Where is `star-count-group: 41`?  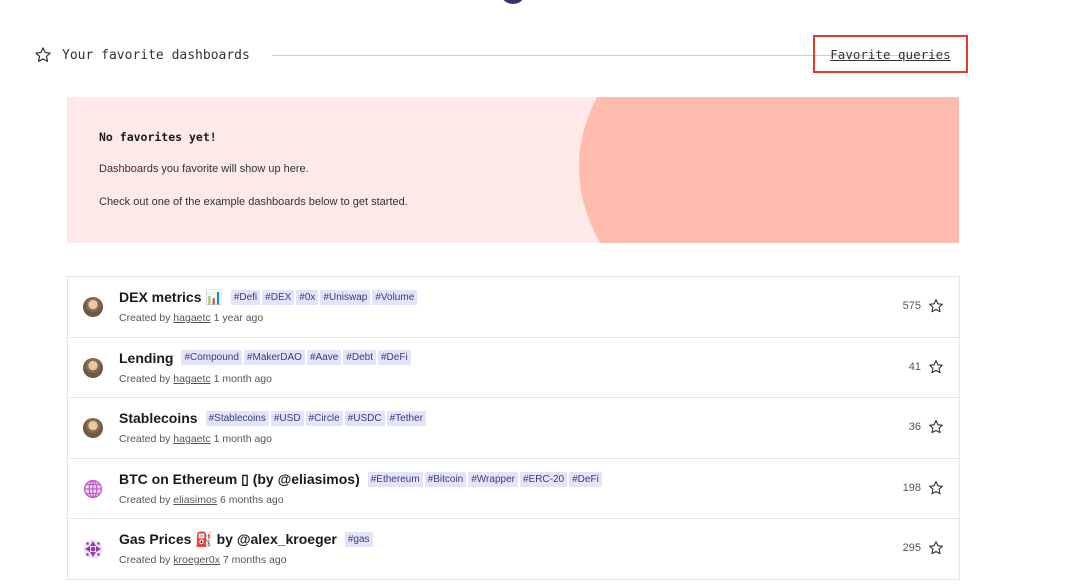 star-count-group: 41 is located at coordinates (926, 367).